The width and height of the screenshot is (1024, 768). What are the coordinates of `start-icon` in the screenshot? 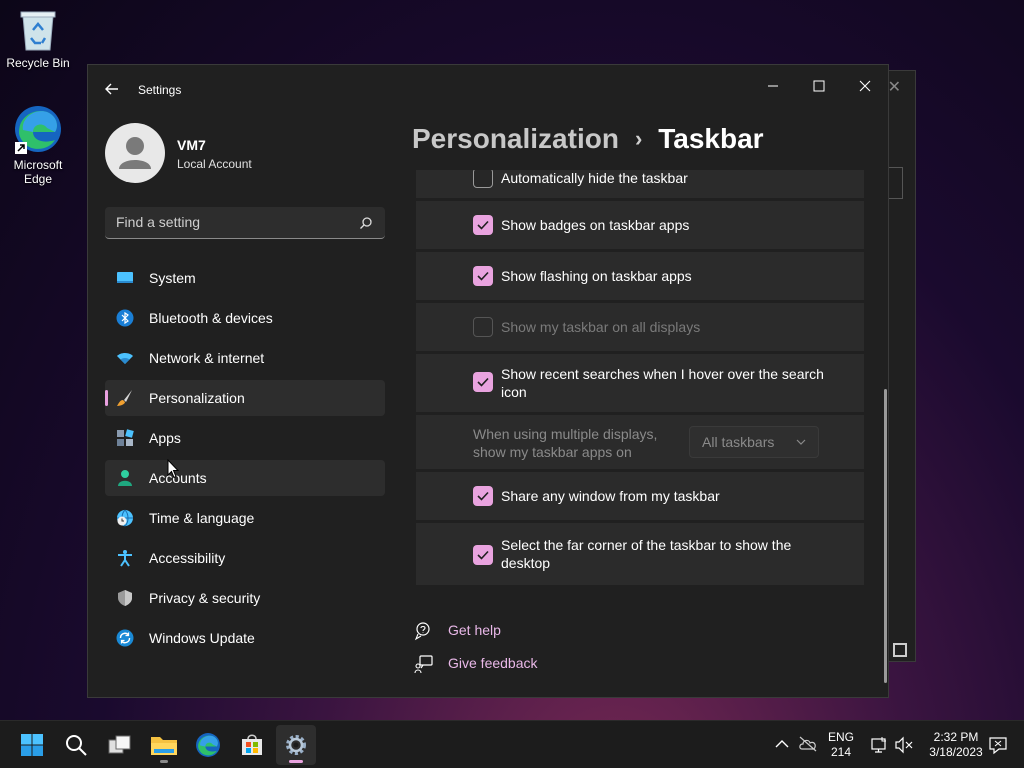 It's located at (32, 745).